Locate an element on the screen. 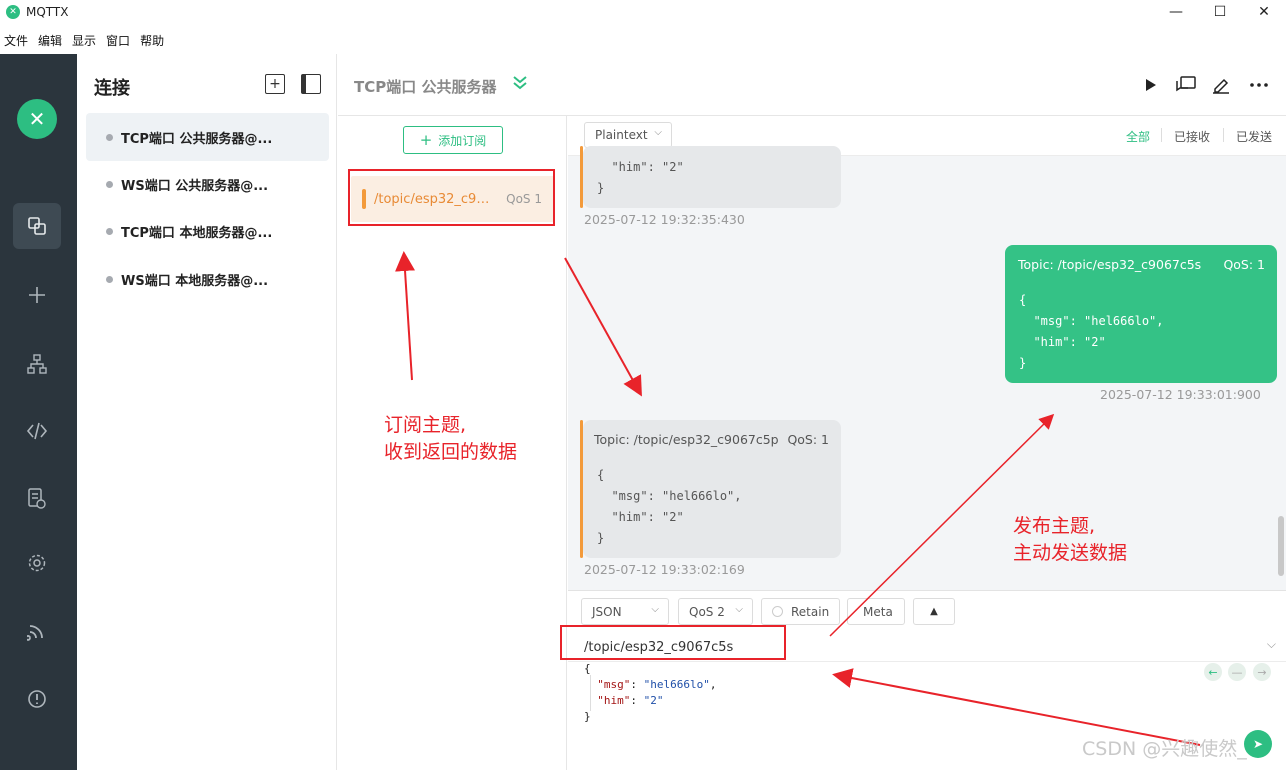 The height and width of the screenshot is (770, 1286). payload-line: "msg": "hel666lo", is located at coordinates (650, 684).